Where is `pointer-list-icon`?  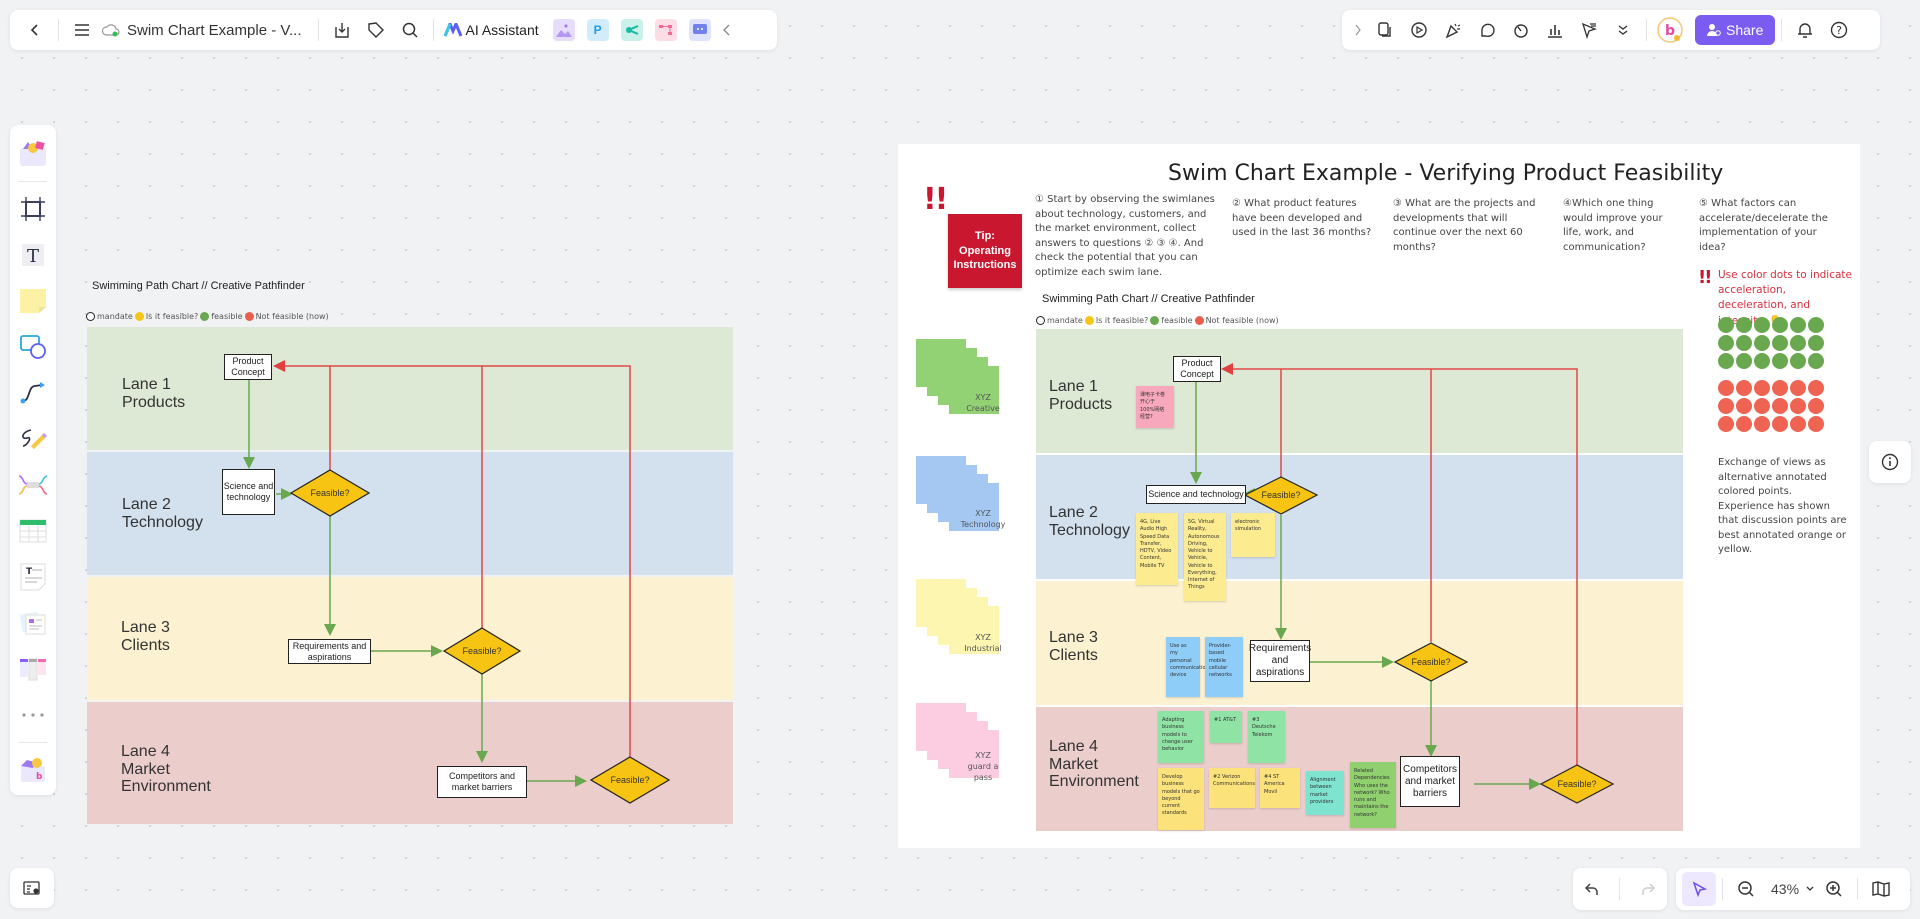
pointer-list-icon is located at coordinates (1589, 30).